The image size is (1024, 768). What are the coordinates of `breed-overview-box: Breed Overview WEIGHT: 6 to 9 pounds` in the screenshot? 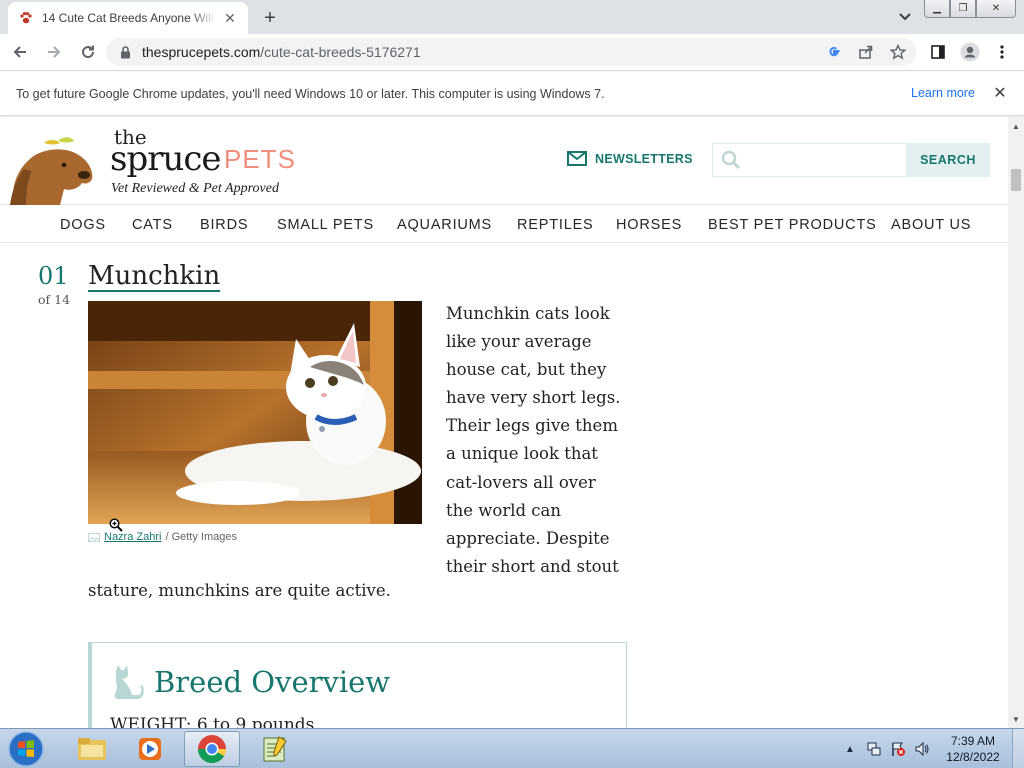 It's located at (357, 685).